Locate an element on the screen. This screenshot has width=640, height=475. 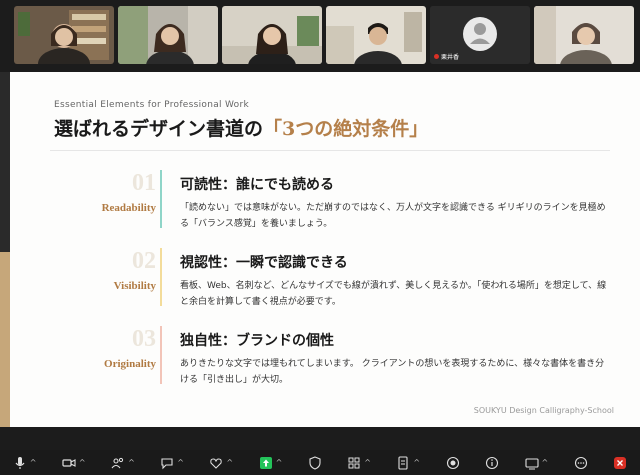
slide-title: 選ばれるデザイン書道の「3つの絶対条件」 is located at coordinates (241, 127).